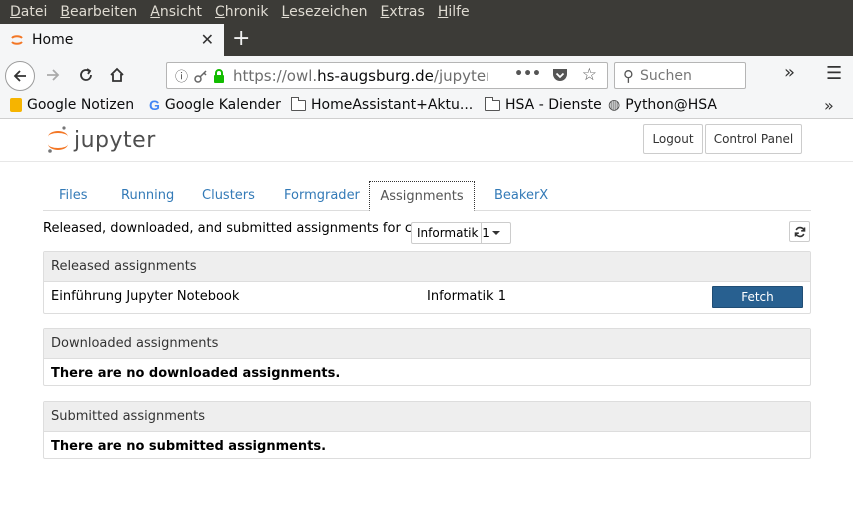 The height and width of the screenshot is (516, 853). What do you see at coordinates (673, 139) in the screenshot?
I see `logout-button: Logout` at bounding box center [673, 139].